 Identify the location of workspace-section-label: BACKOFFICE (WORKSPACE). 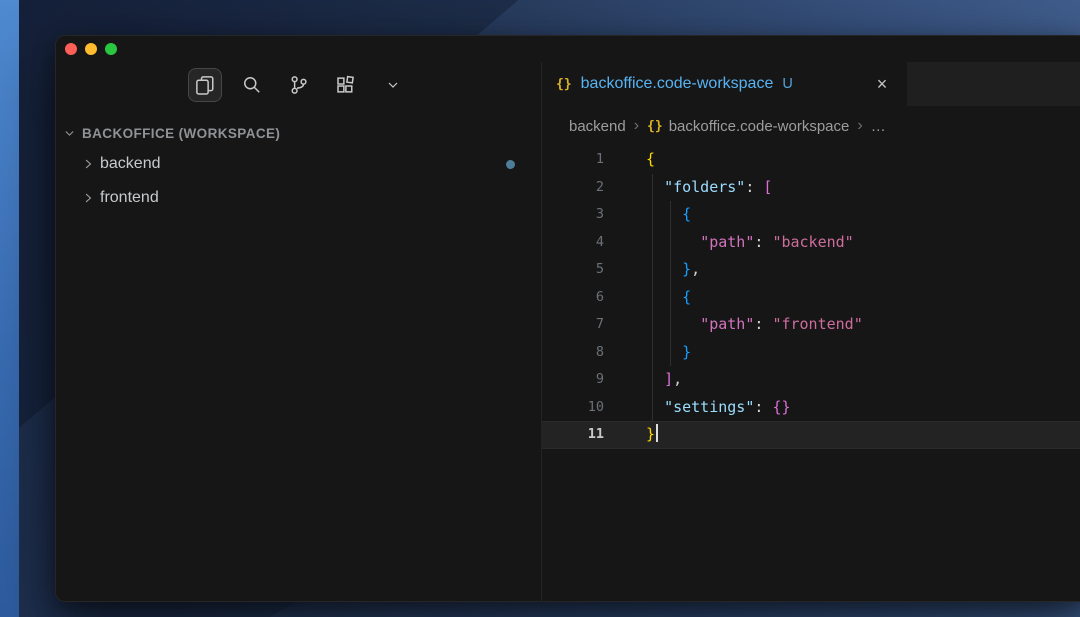
(181, 133).